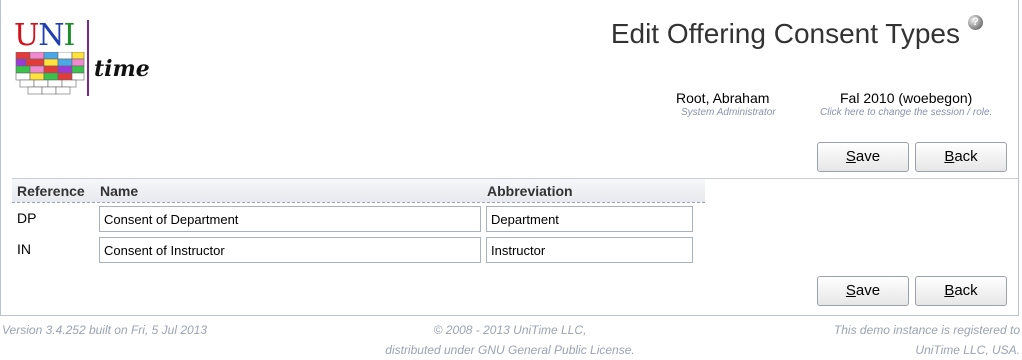 This screenshot has height=360, width=1022. Describe the element at coordinates (105, 330) in the screenshot. I see `version-info: Version 3.4.252 built on Fri, 5 Jul 2013` at that location.